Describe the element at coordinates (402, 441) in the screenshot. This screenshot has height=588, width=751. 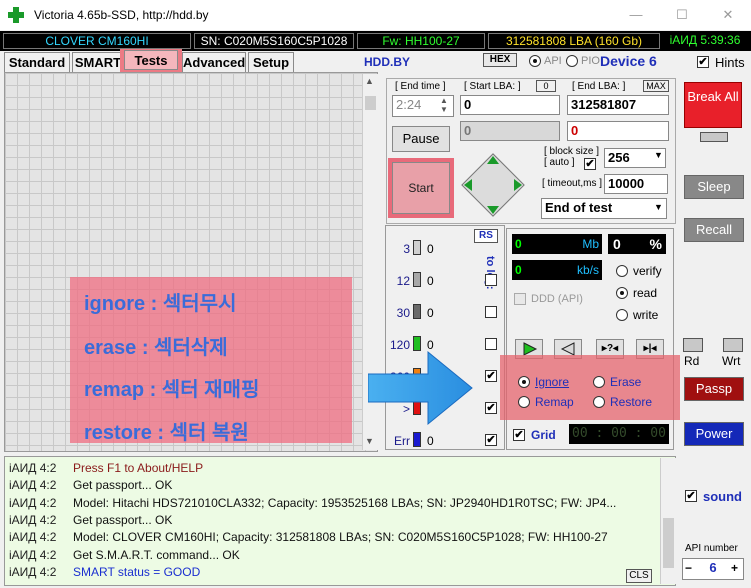
I see `block-time-label: Err` at that location.